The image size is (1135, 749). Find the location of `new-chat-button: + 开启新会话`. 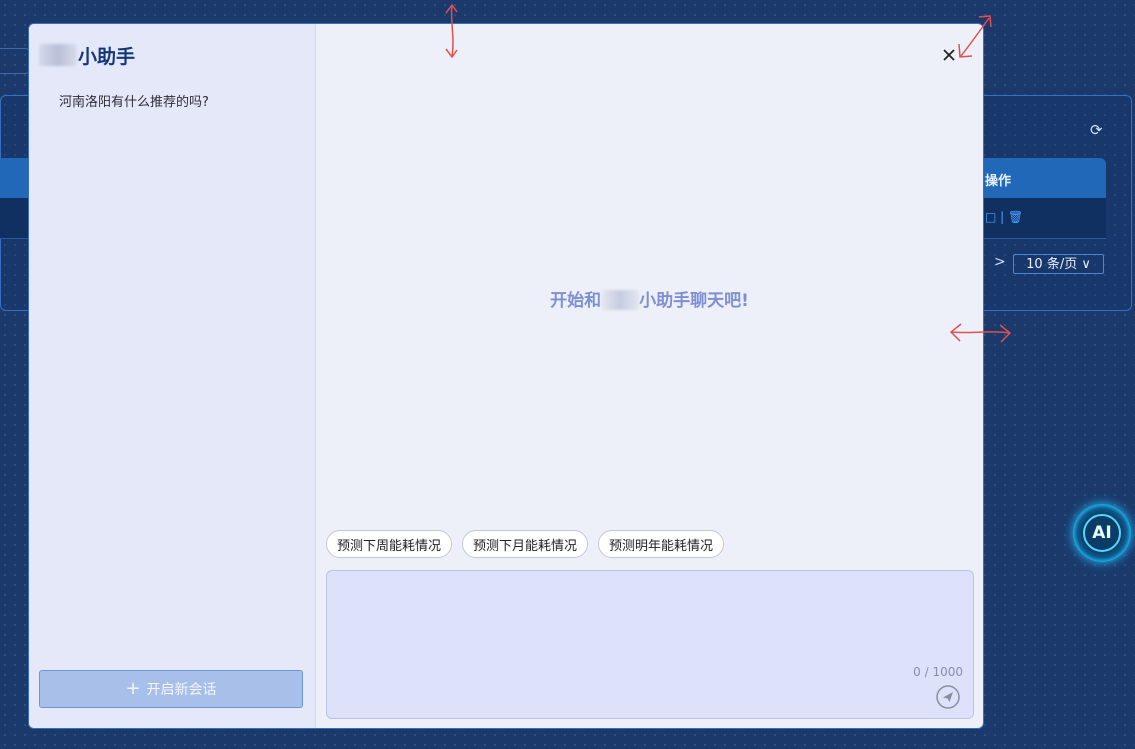

new-chat-button: + 开启新会话 is located at coordinates (171, 689).